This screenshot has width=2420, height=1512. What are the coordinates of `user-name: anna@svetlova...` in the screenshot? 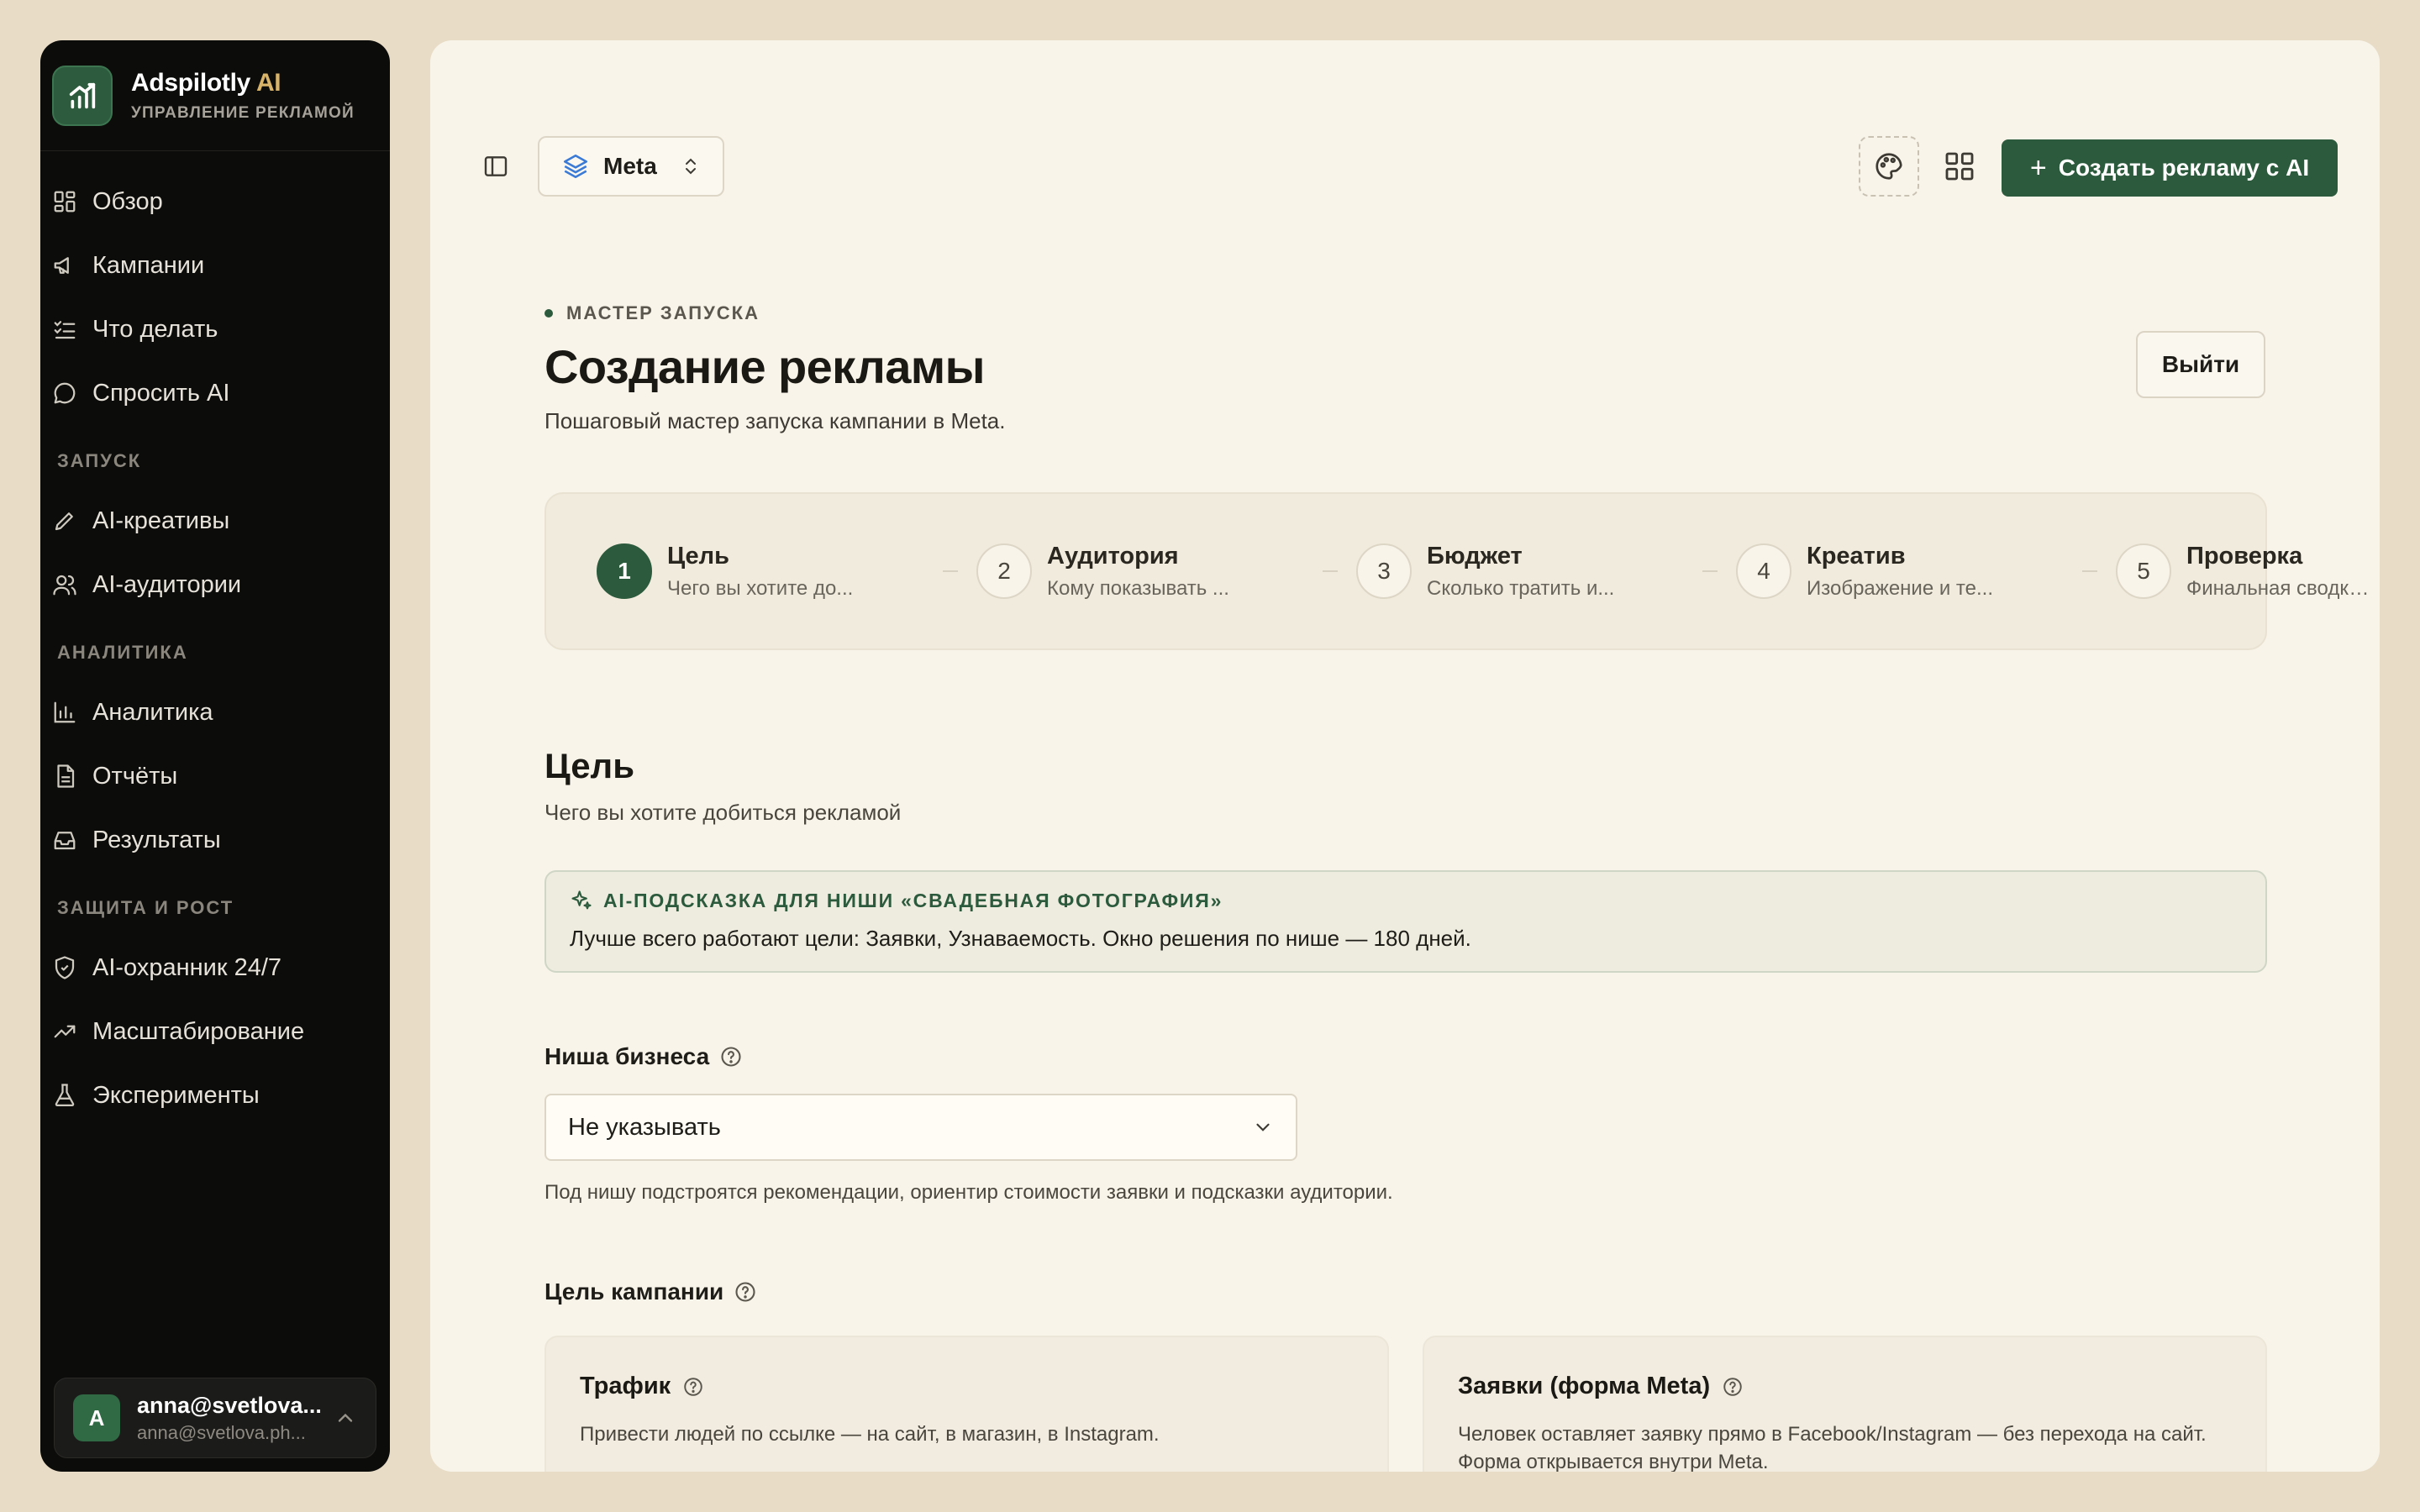 It's located at (229, 1405).